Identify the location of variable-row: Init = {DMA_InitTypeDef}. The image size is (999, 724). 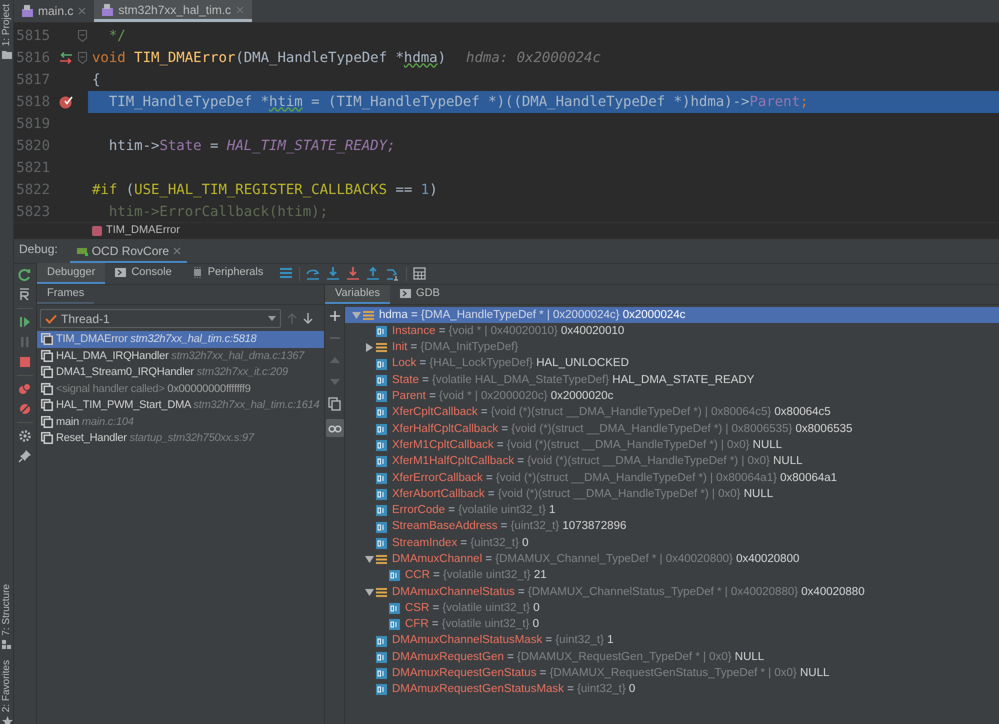
(672, 348).